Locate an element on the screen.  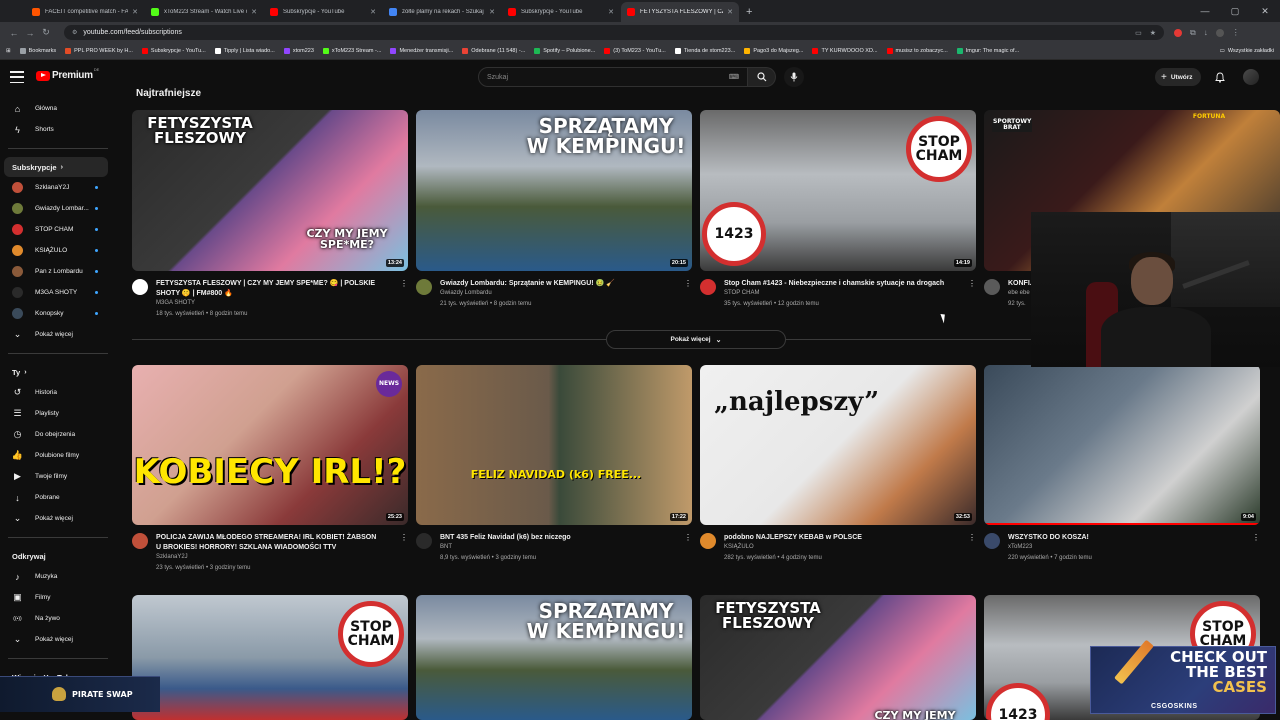
back-icon: ← is located at coordinates (14, 33).